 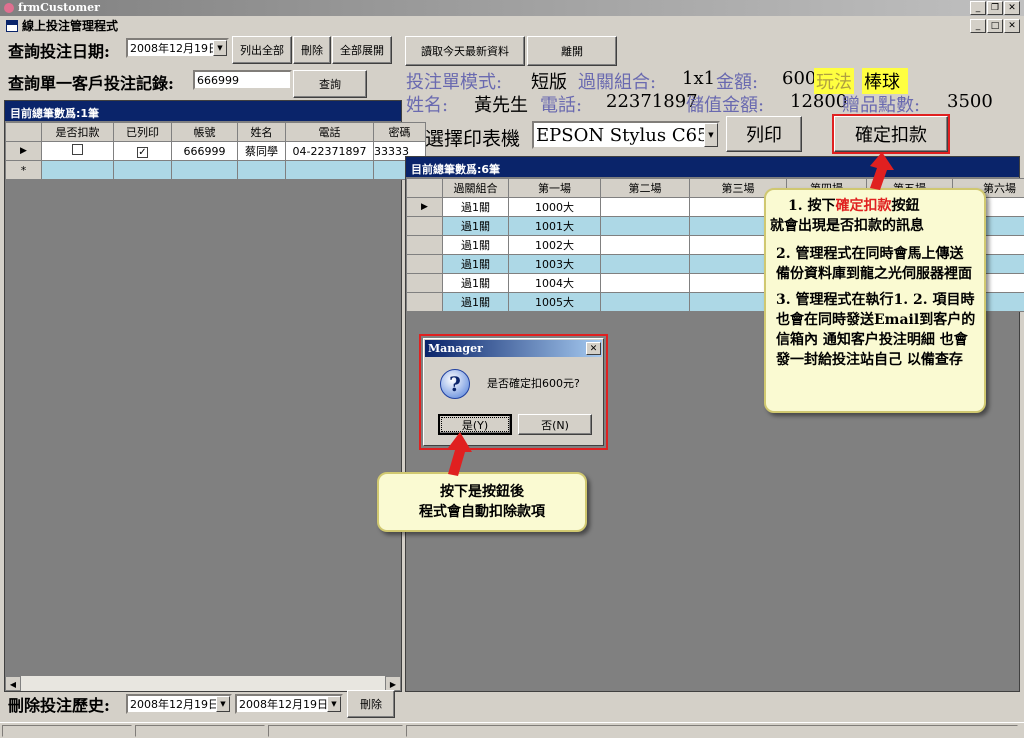 I want to click on left-grid-hscrollbar: ◀ ▶, so click(x=203, y=683).